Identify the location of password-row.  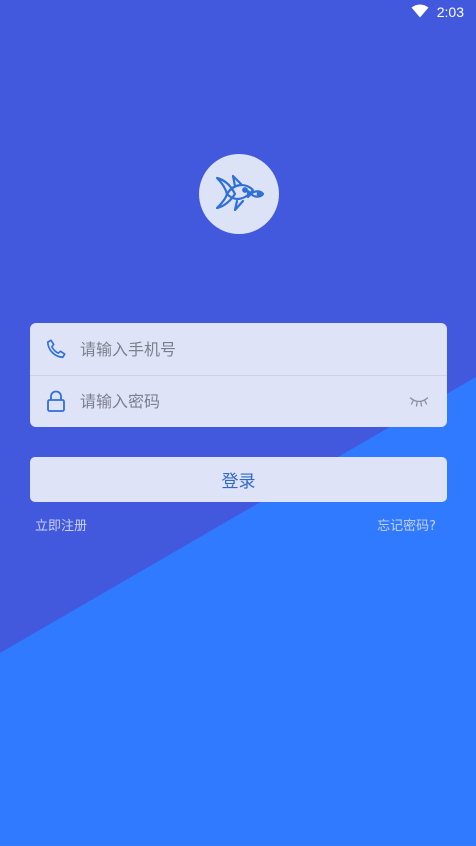
(238, 401).